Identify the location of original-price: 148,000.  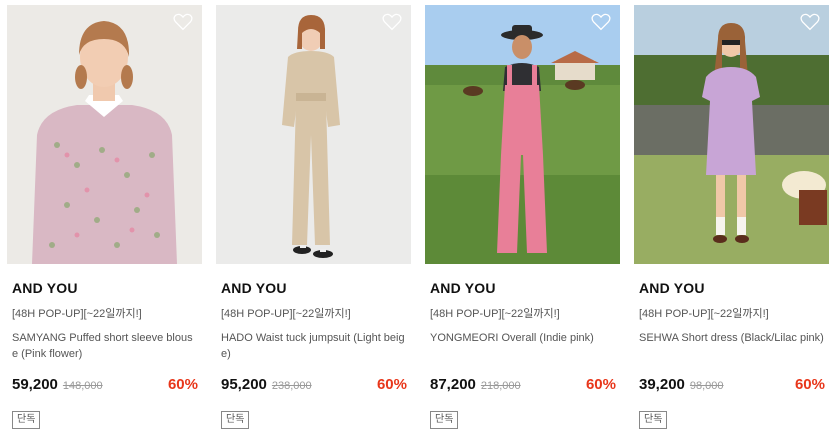
(82, 386).